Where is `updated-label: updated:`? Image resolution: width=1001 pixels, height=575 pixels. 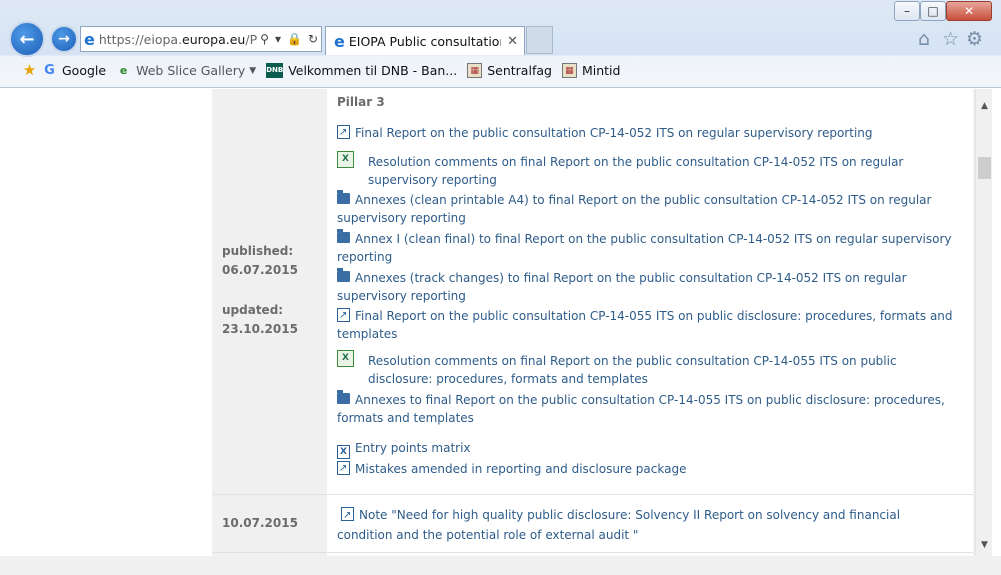
updated-label: updated: is located at coordinates (253, 310).